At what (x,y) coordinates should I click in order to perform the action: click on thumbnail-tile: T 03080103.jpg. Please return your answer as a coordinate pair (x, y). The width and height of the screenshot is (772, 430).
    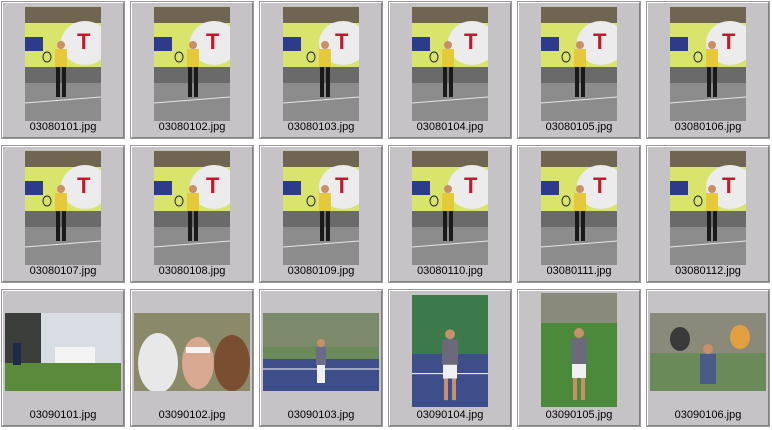
    Looking at the image, I should click on (321, 70).